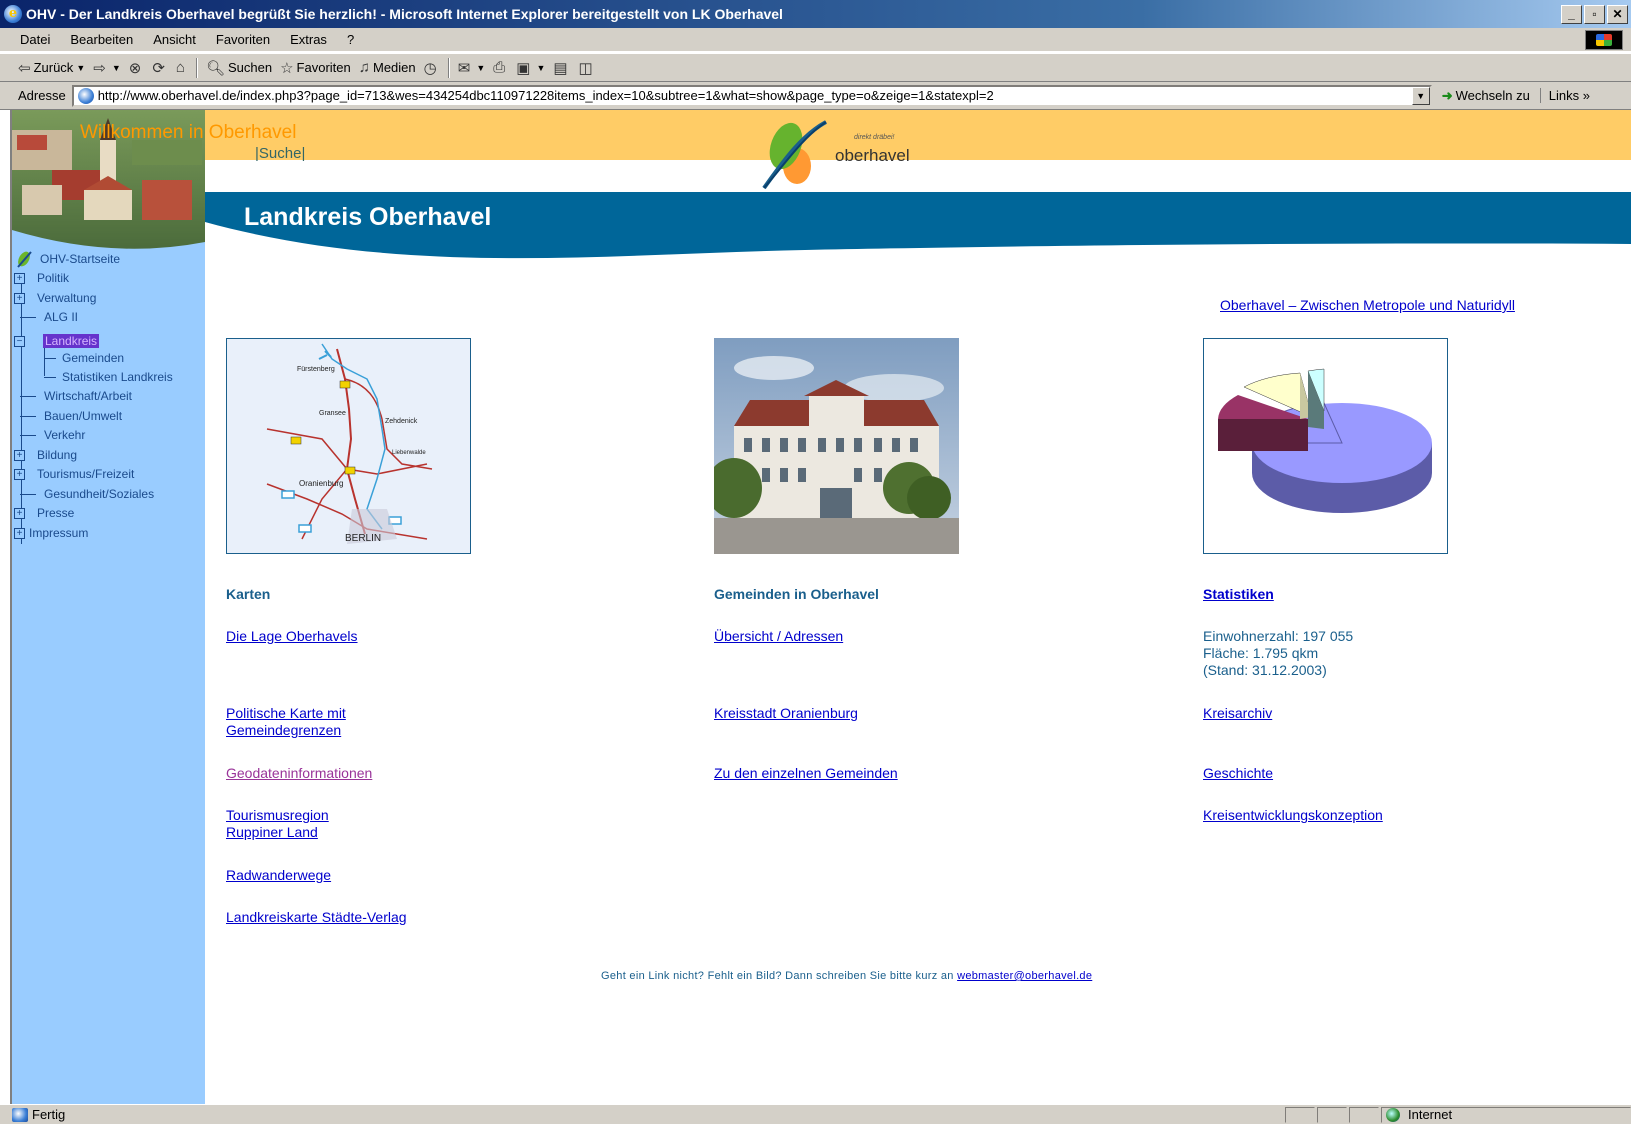 The width and height of the screenshot is (1631, 1124). Describe the element at coordinates (42, 95) in the screenshot. I see `address-label: Adresse` at that location.